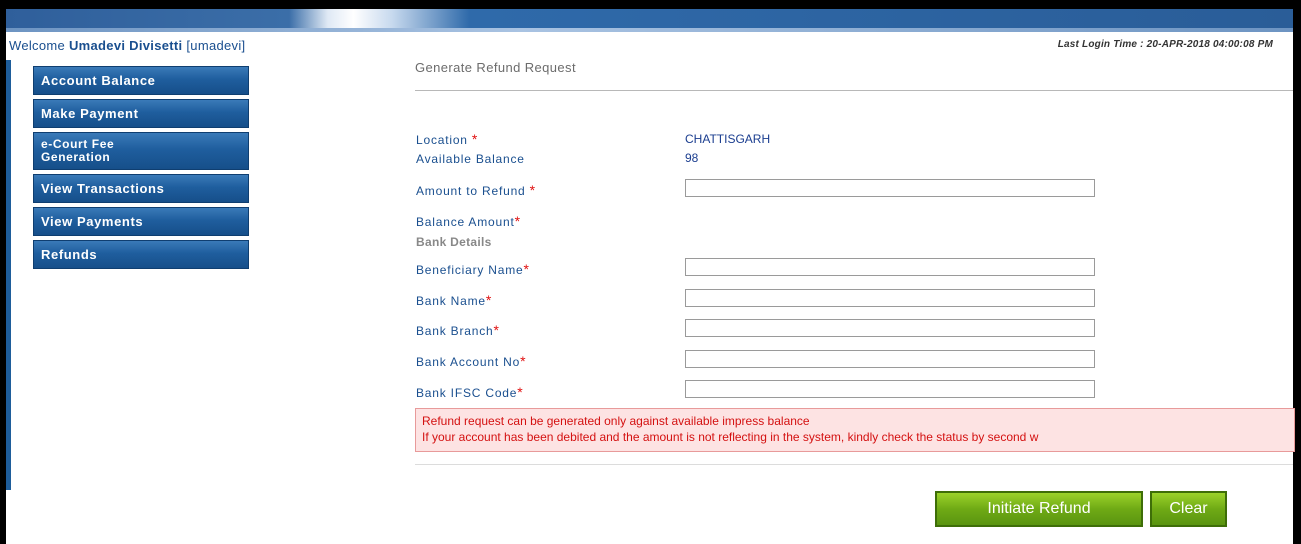  I want to click on sidebar-item-make-payment: Make Payment, so click(141, 113).